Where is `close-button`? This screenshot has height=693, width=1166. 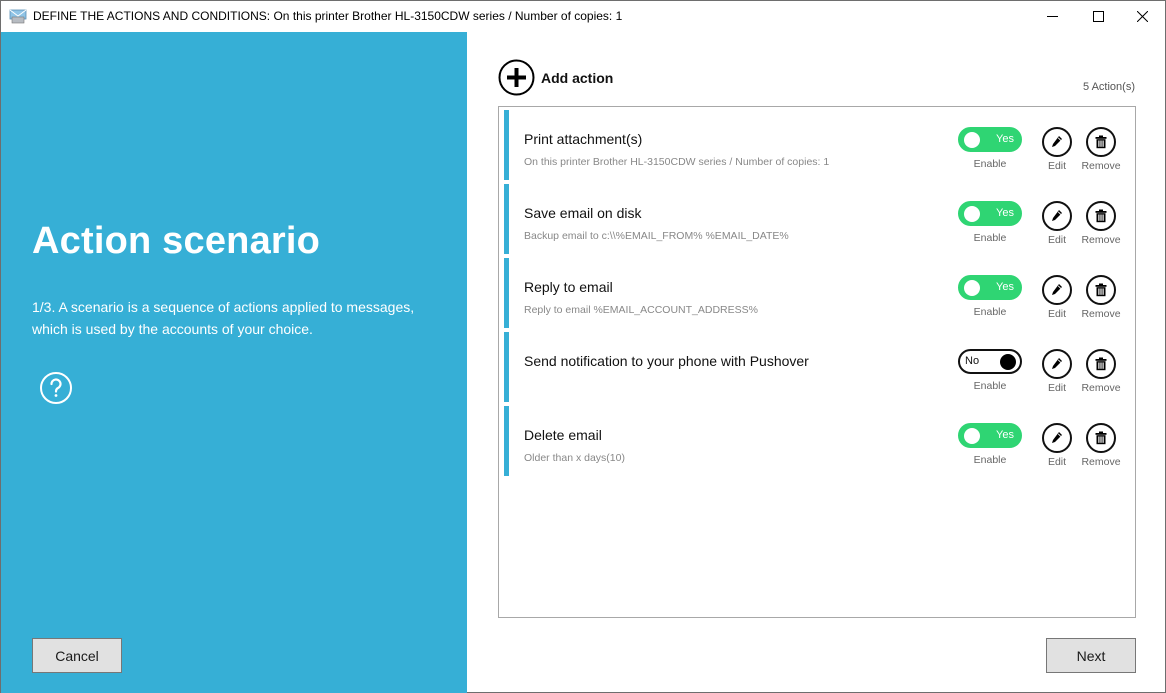 close-button is located at coordinates (1142, 16).